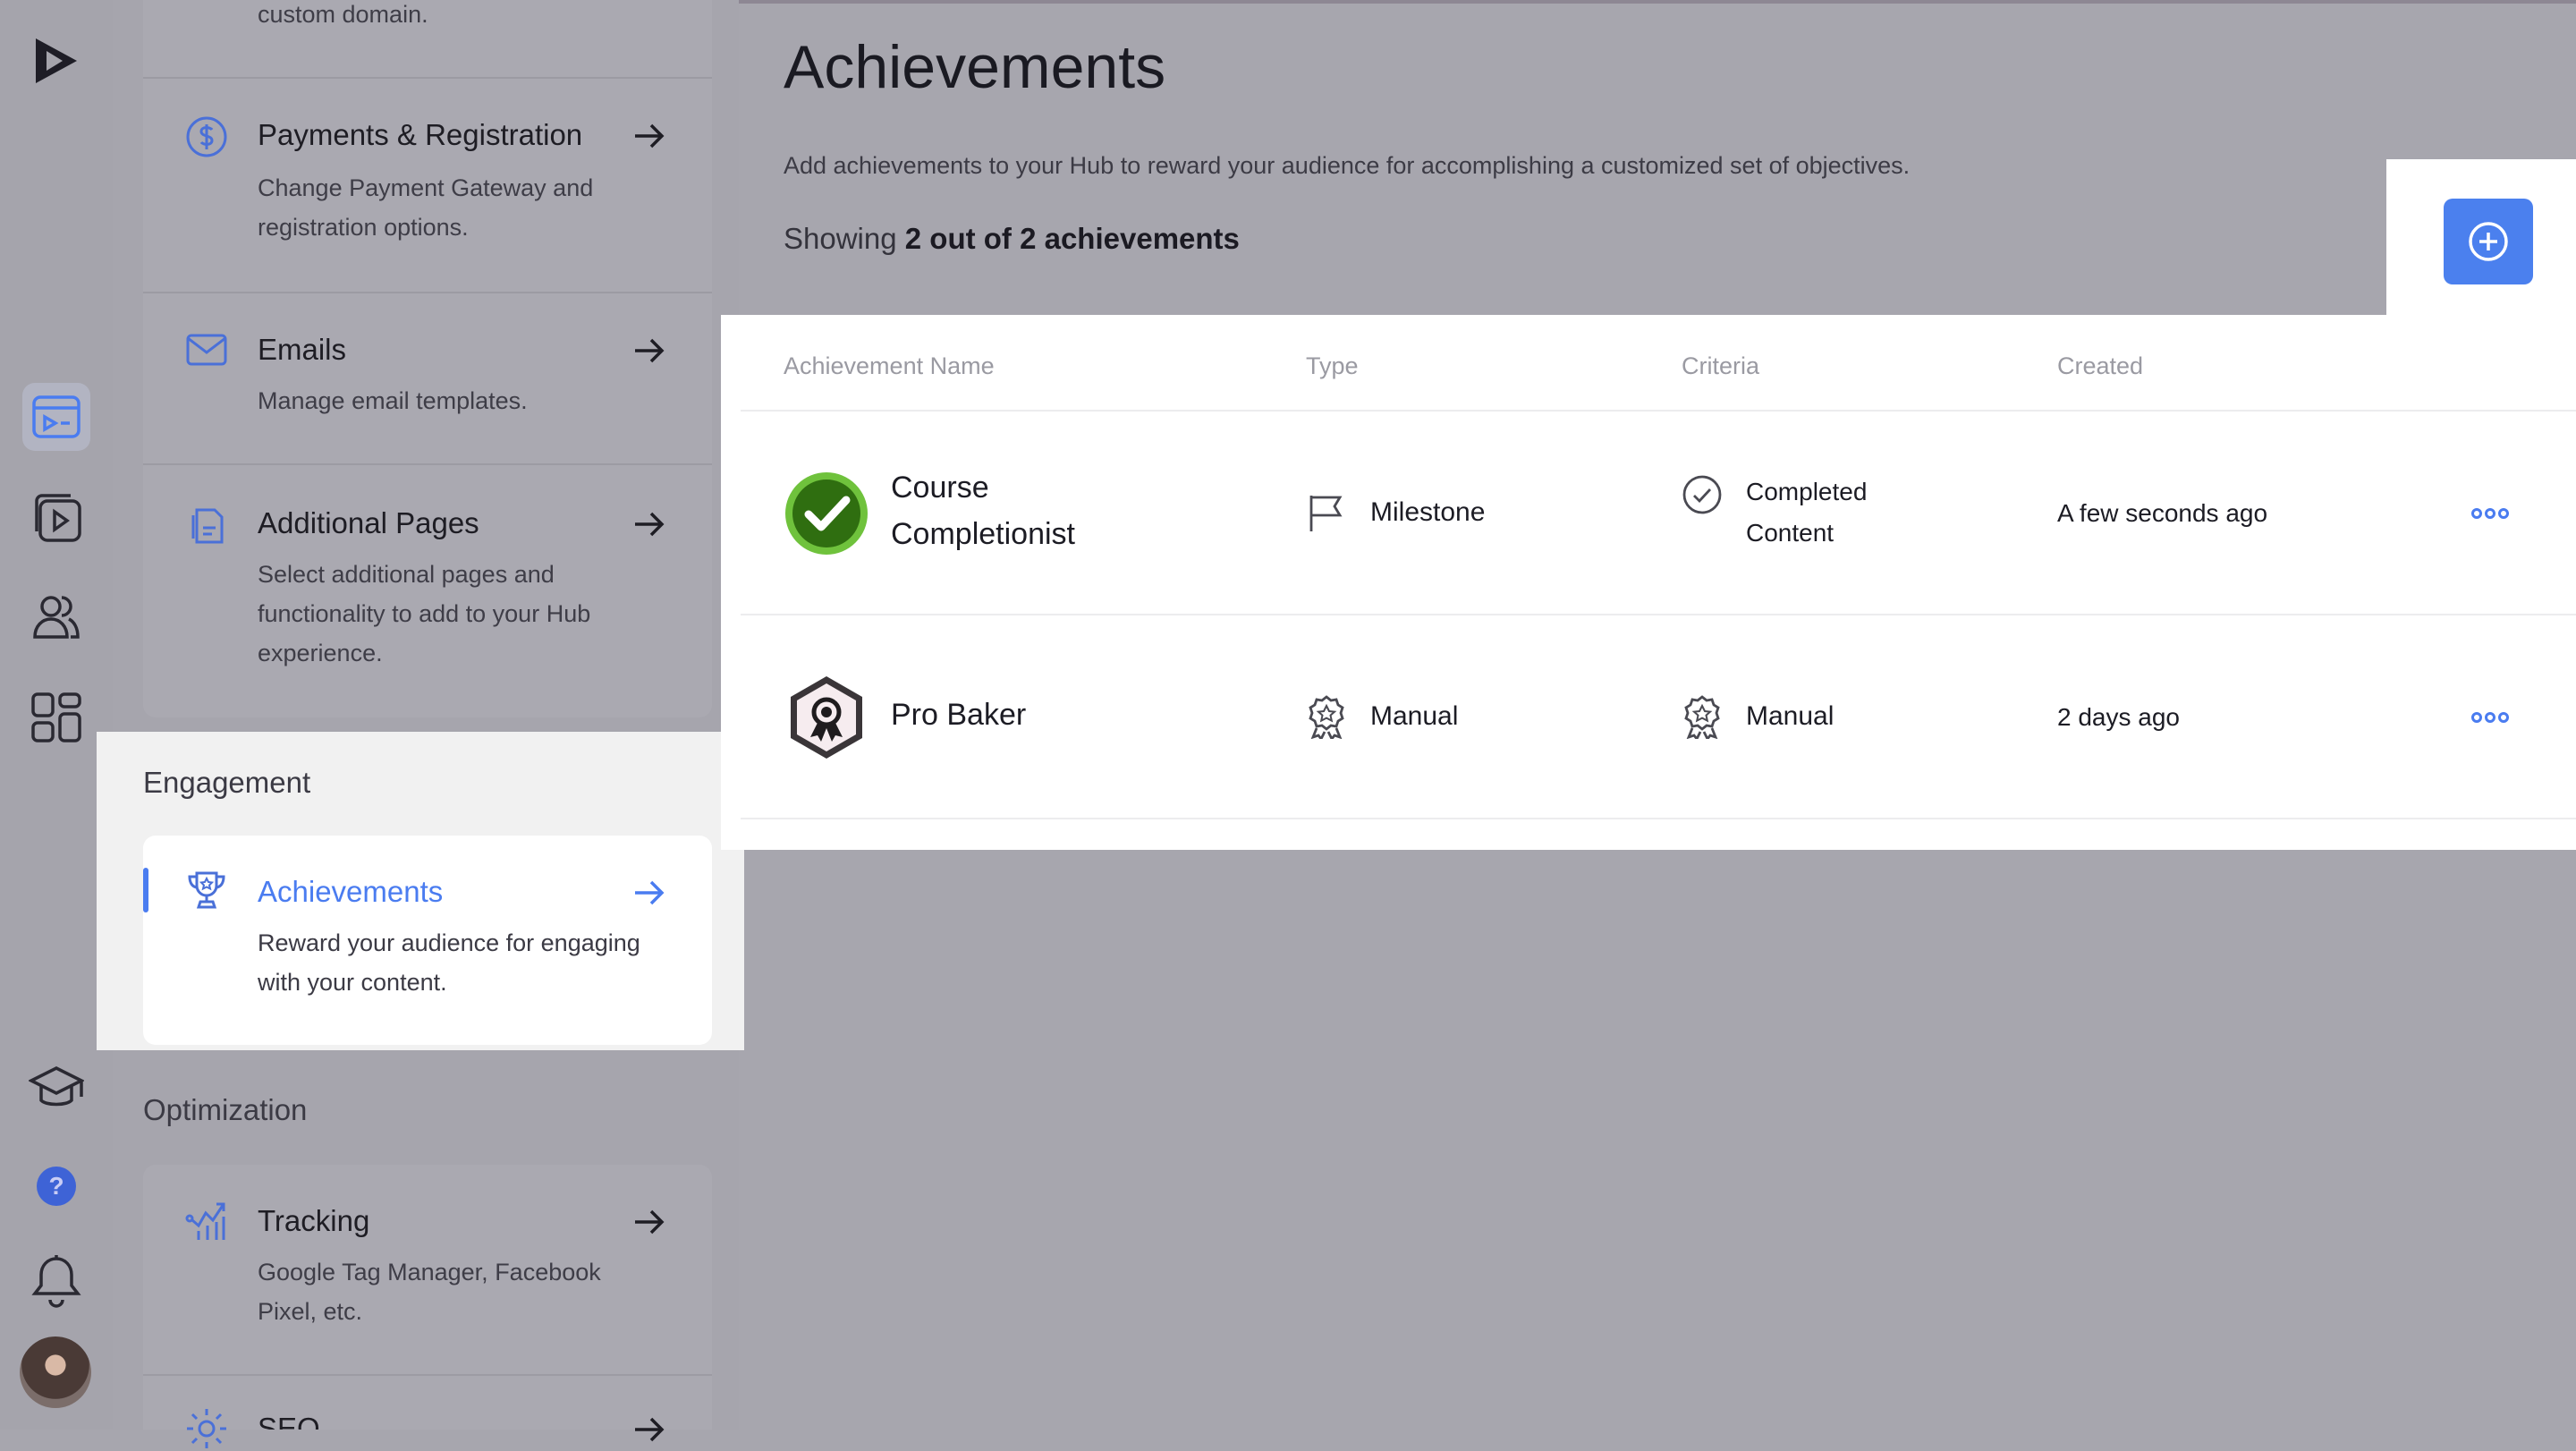 This screenshot has width=2576, height=1451. What do you see at coordinates (56, 517) in the screenshot?
I see `videos-icon` at bounding box center [56, 517].